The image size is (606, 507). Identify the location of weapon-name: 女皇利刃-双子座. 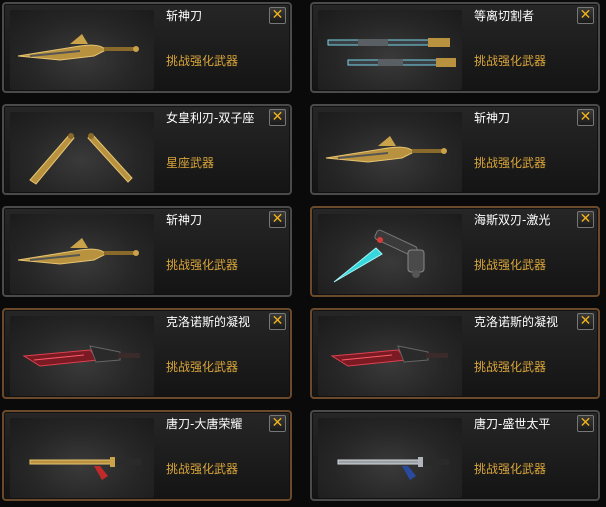
(210, 118).